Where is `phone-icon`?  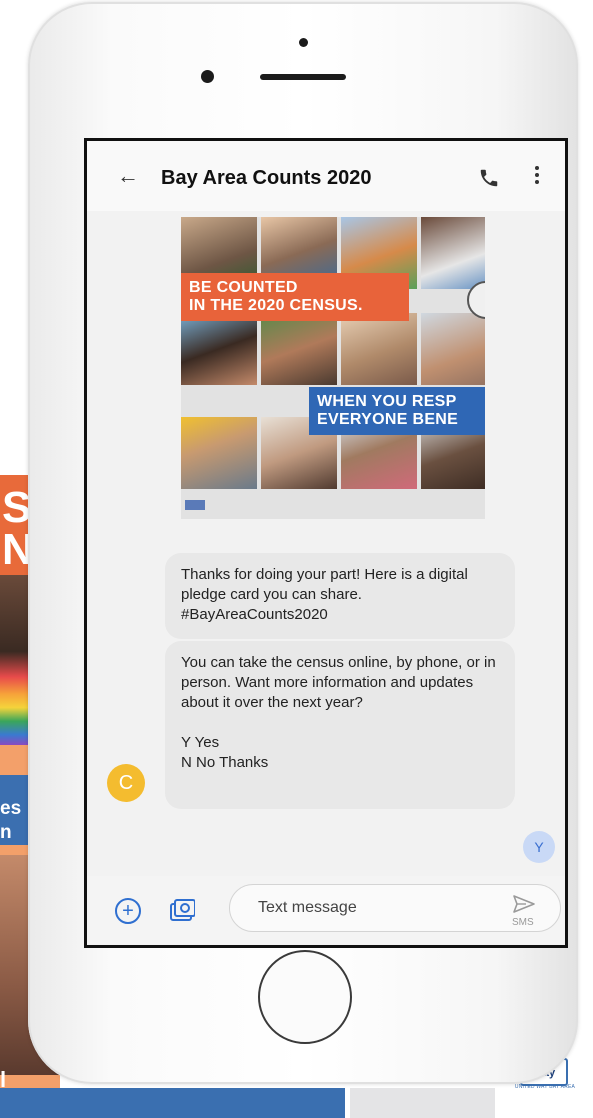
phone-icon is located at coordinates (489, 178).